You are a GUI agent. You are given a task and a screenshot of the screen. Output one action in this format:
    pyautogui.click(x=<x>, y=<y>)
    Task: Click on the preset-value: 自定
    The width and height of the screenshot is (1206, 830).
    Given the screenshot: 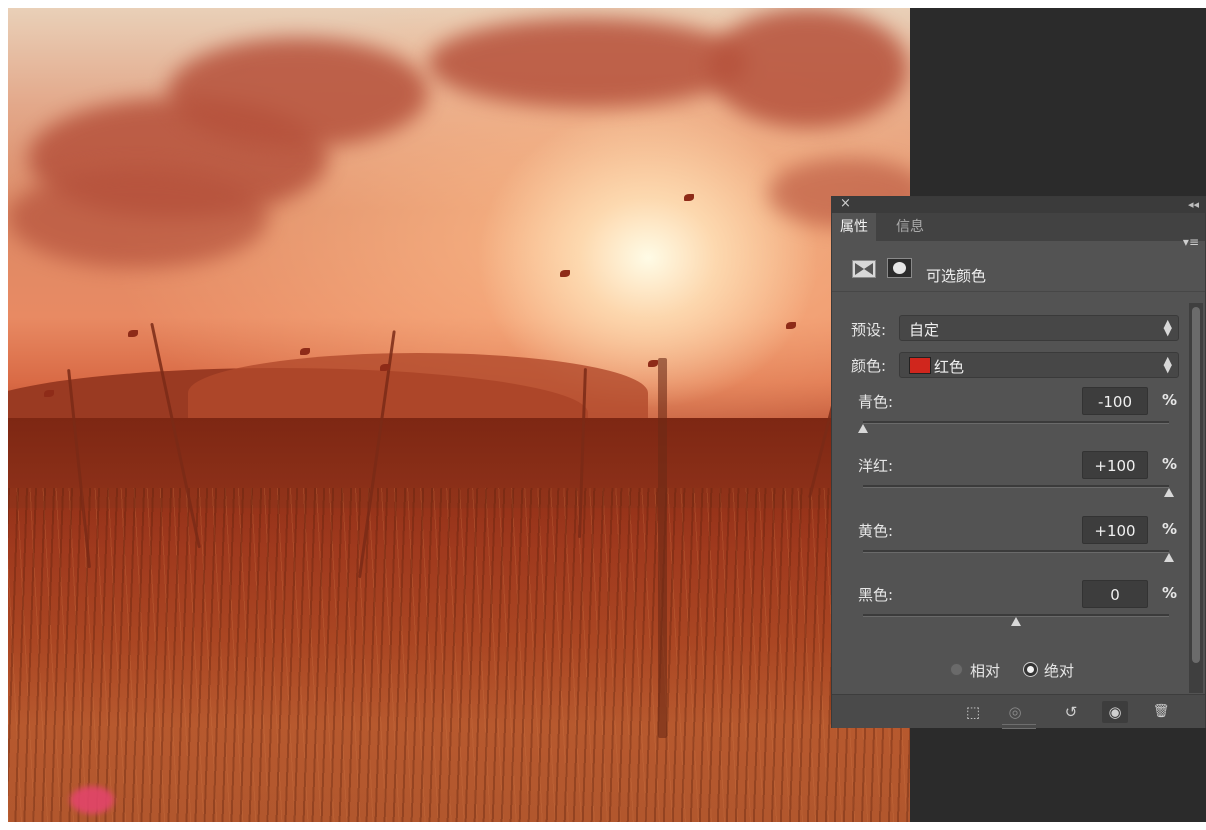 What is the action you would take?
    pyautogui.click(x=924, y=330)
    